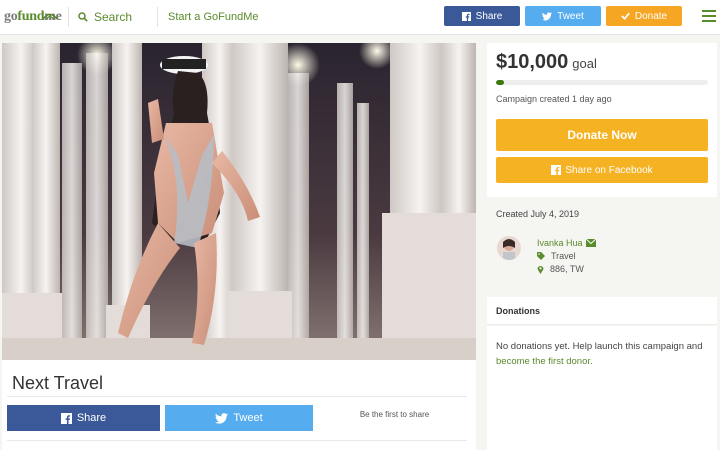 This screenshot has height=450, width=720. What do you see at coordinates (213, 17) in the screenshot?
I see `start-gofundme-link: Start a GoFundMe` at bounding box center [213, 17].